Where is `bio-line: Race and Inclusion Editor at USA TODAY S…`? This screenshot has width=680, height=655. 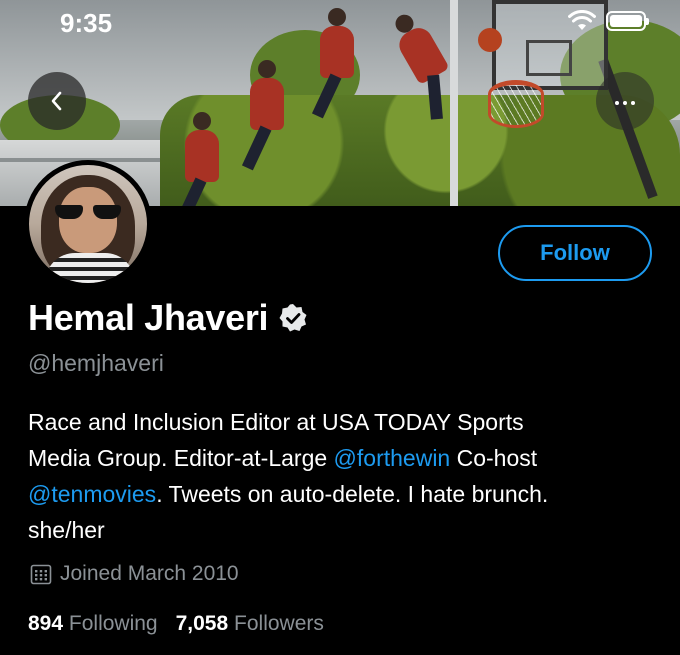
bio-line: Race and Inclusion Editor at USA TODAY S… is located at coordinates (276, 422).